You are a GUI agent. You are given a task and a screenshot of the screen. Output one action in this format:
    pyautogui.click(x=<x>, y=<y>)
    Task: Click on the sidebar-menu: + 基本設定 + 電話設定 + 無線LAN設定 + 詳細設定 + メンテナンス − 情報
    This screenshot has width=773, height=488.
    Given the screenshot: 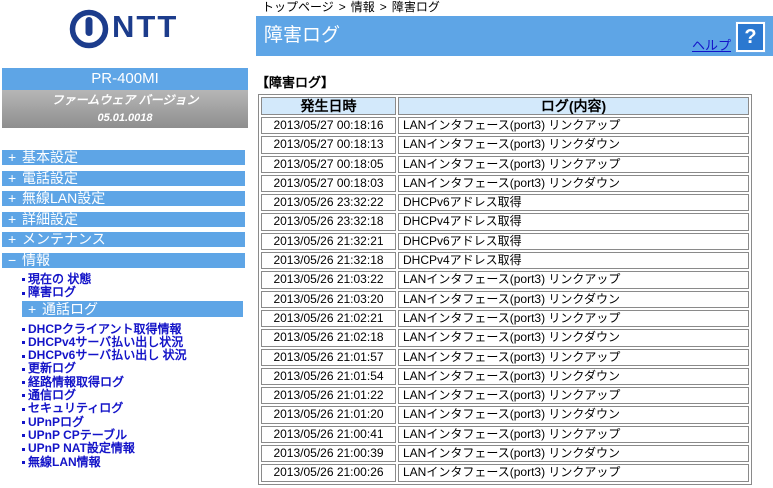 What is the action you would take?
    pyautogui.click(x=123, y=212)
    